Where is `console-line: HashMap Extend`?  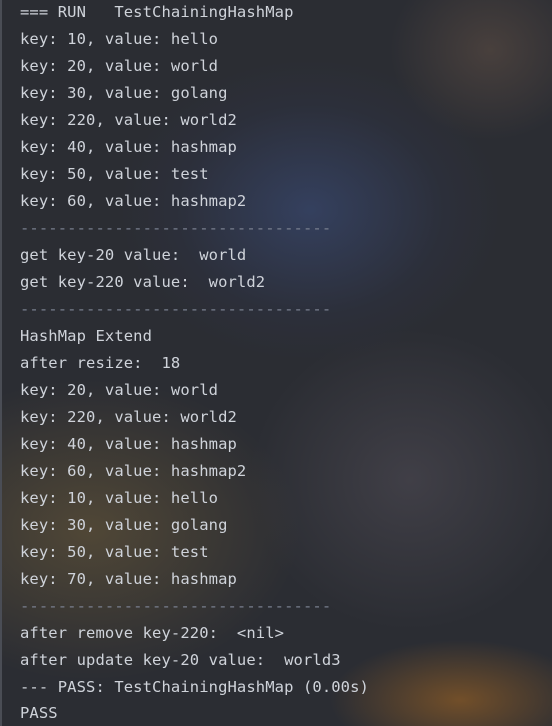
console-line: HashMap Extend is located at coordinates (86, 336).